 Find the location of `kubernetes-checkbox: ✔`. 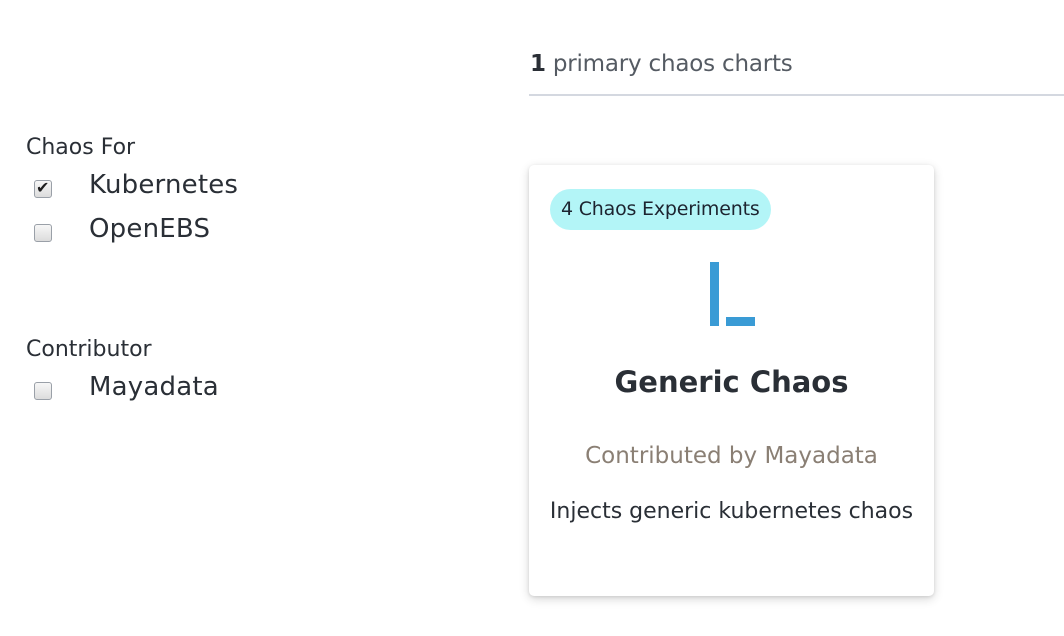

kubernetes-checkbox: ✔ is located at coordinates (43, 188).